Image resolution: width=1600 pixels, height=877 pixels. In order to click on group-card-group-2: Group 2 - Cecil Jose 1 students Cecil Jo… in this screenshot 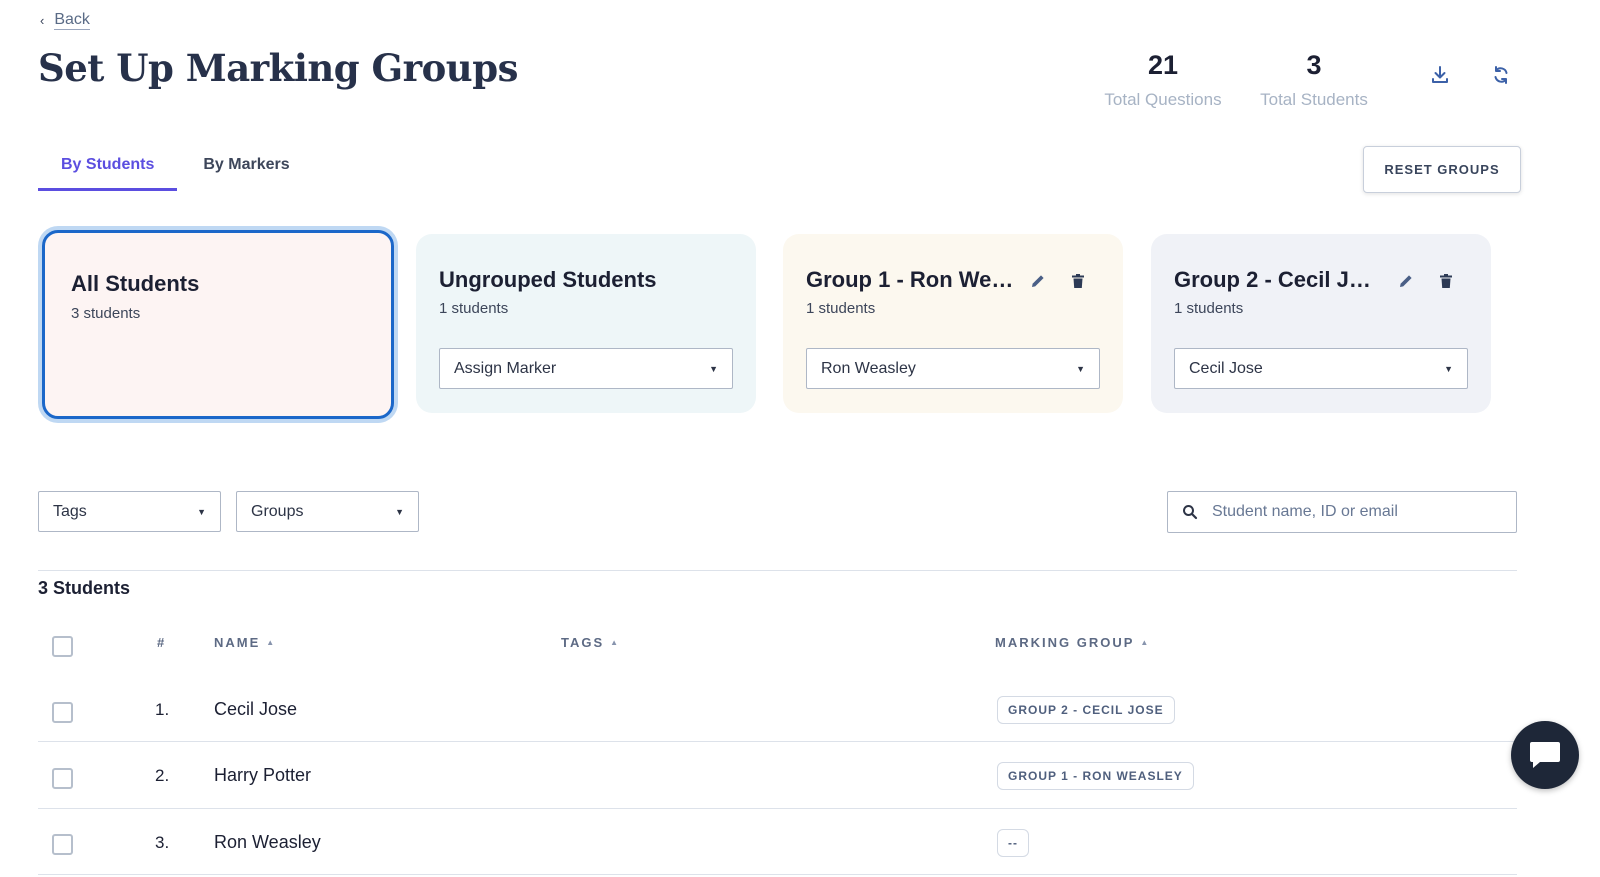, I will do `click(1321, 323)`.